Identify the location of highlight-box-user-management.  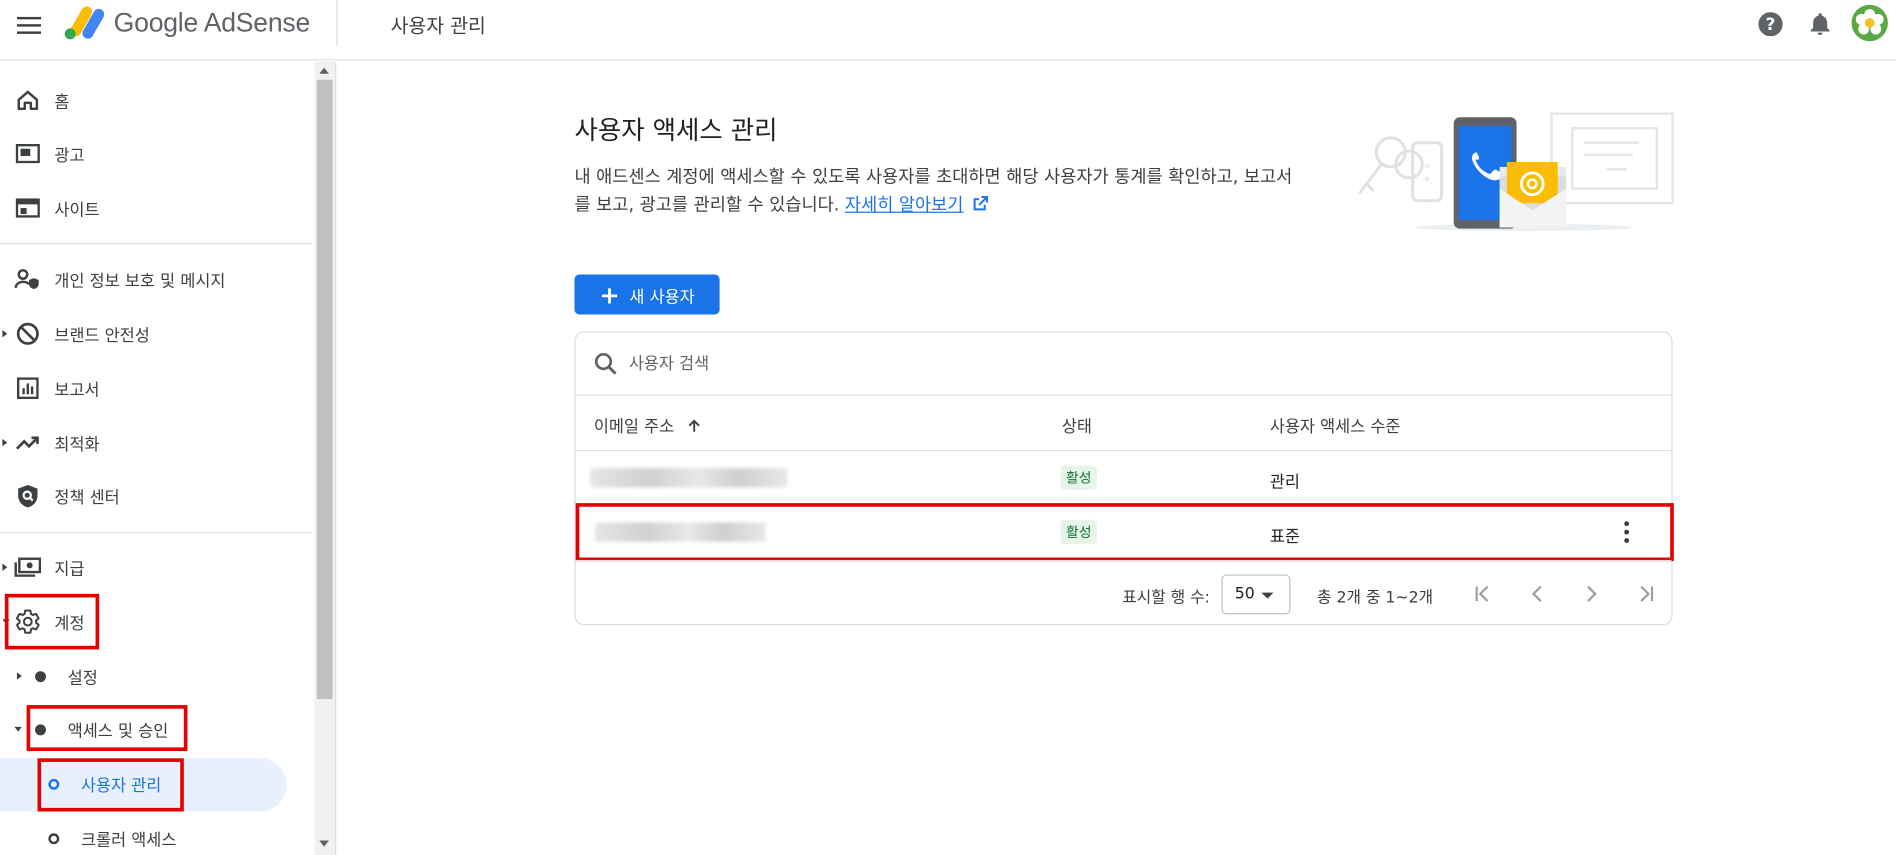
(110, 785).